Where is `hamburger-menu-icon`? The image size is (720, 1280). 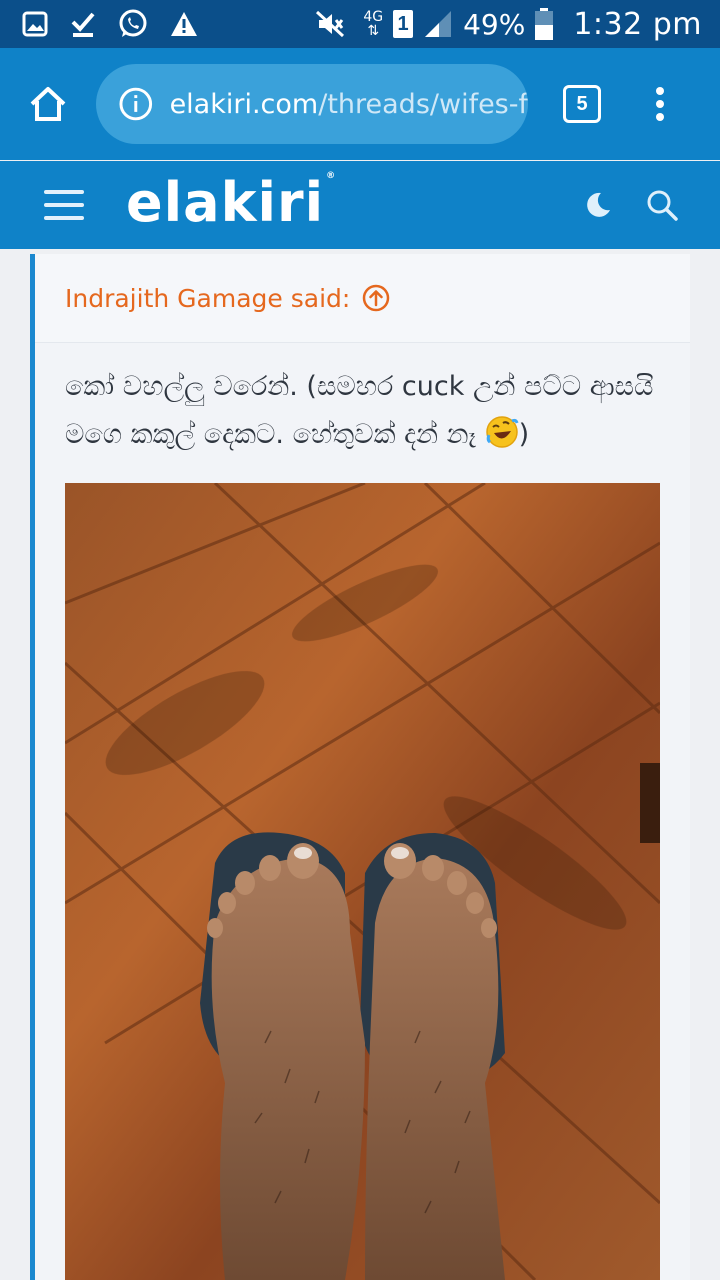
hamburger-menu-icon is located at coordinates (64, 205).